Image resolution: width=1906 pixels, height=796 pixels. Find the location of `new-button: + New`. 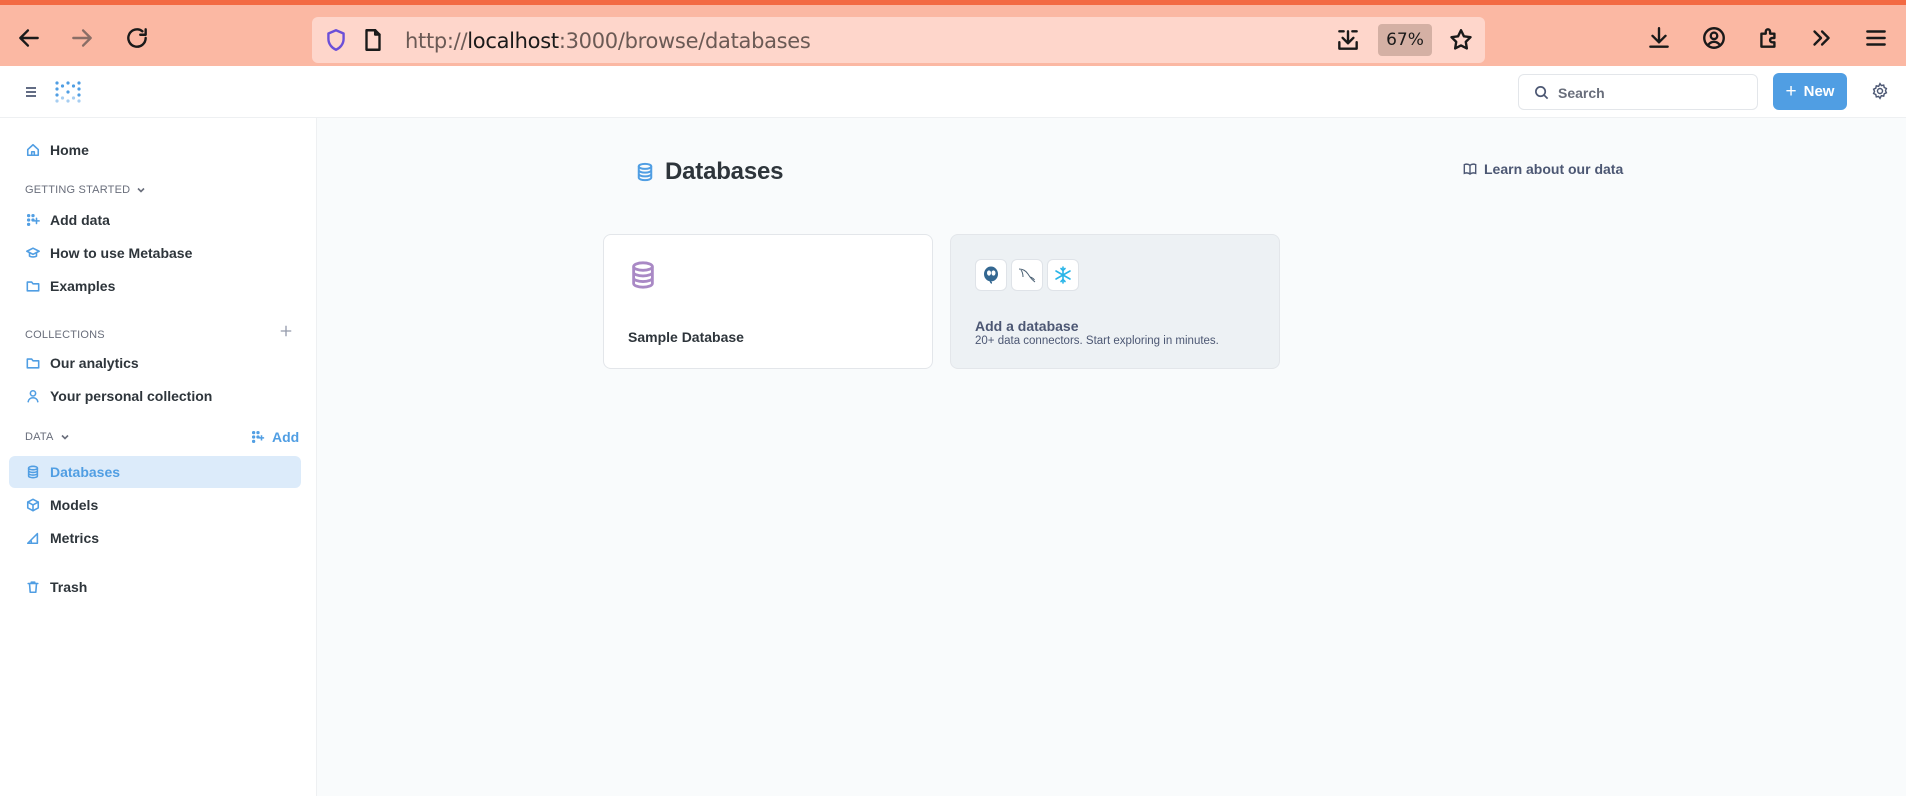

new-button: + New is located at coordinates (1810, 91).